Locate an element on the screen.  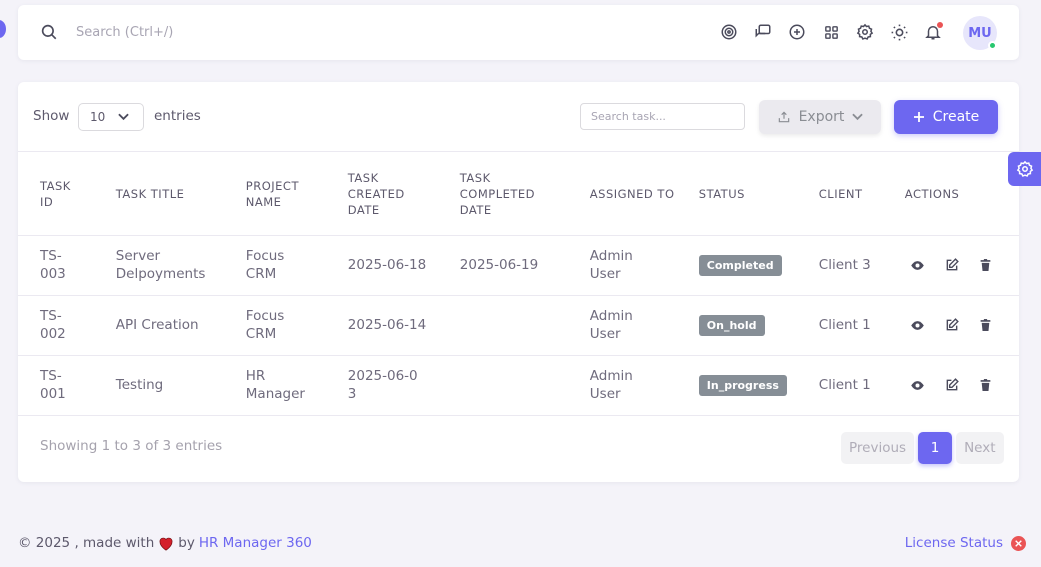
cell-status: On_hold is located at coordinates (758, 325).